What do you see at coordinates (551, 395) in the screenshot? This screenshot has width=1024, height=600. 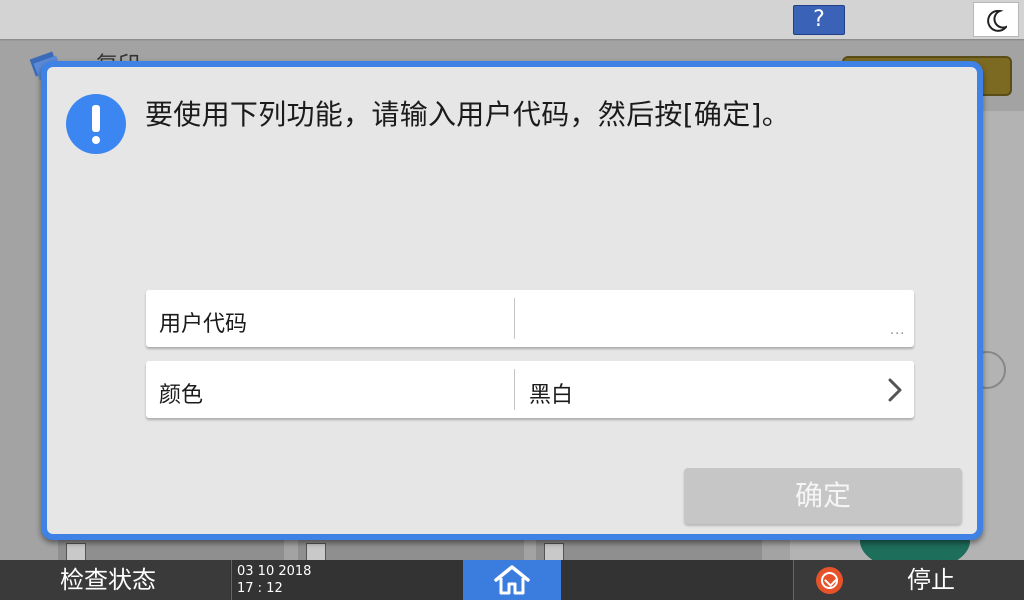 I see `color-value: 黑白` at bounding box center [551, 395].